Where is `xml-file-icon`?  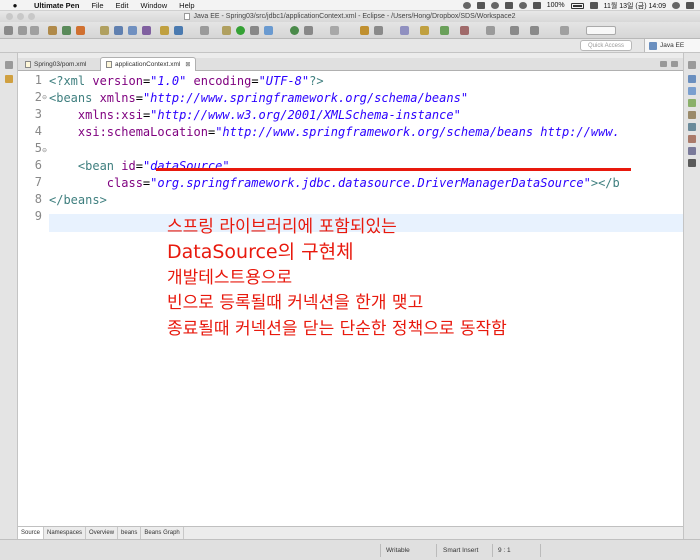
xml-file-icon is located at coordinates (109, 64).